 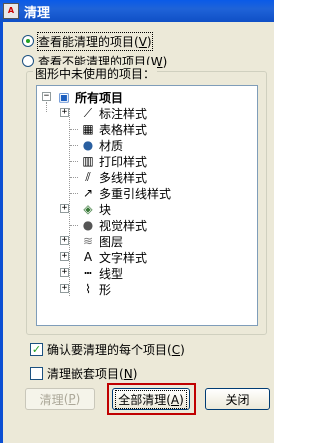 I want to click on tree-item-label: 线型, so click(x=111, y=273).